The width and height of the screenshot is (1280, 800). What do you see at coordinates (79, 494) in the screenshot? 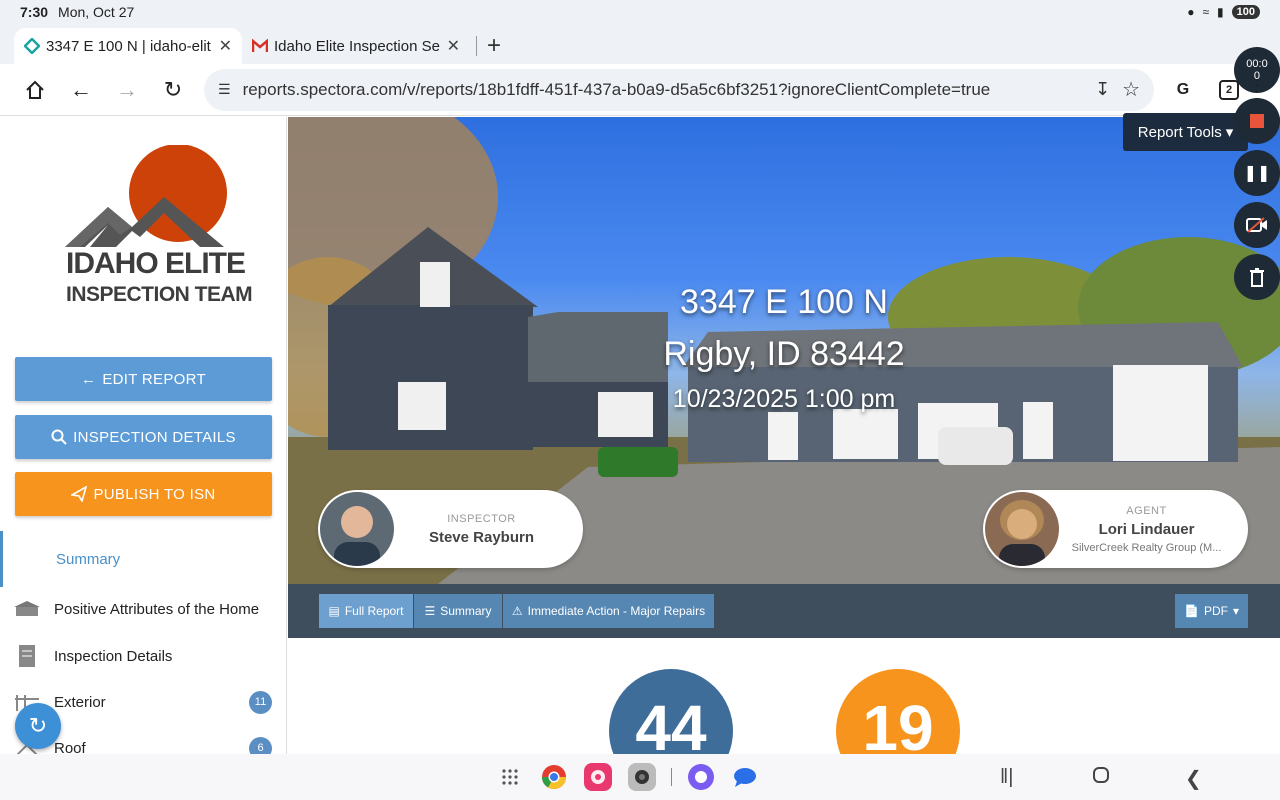
I see `paper-plane-icon` at bounding box center [79, 494].